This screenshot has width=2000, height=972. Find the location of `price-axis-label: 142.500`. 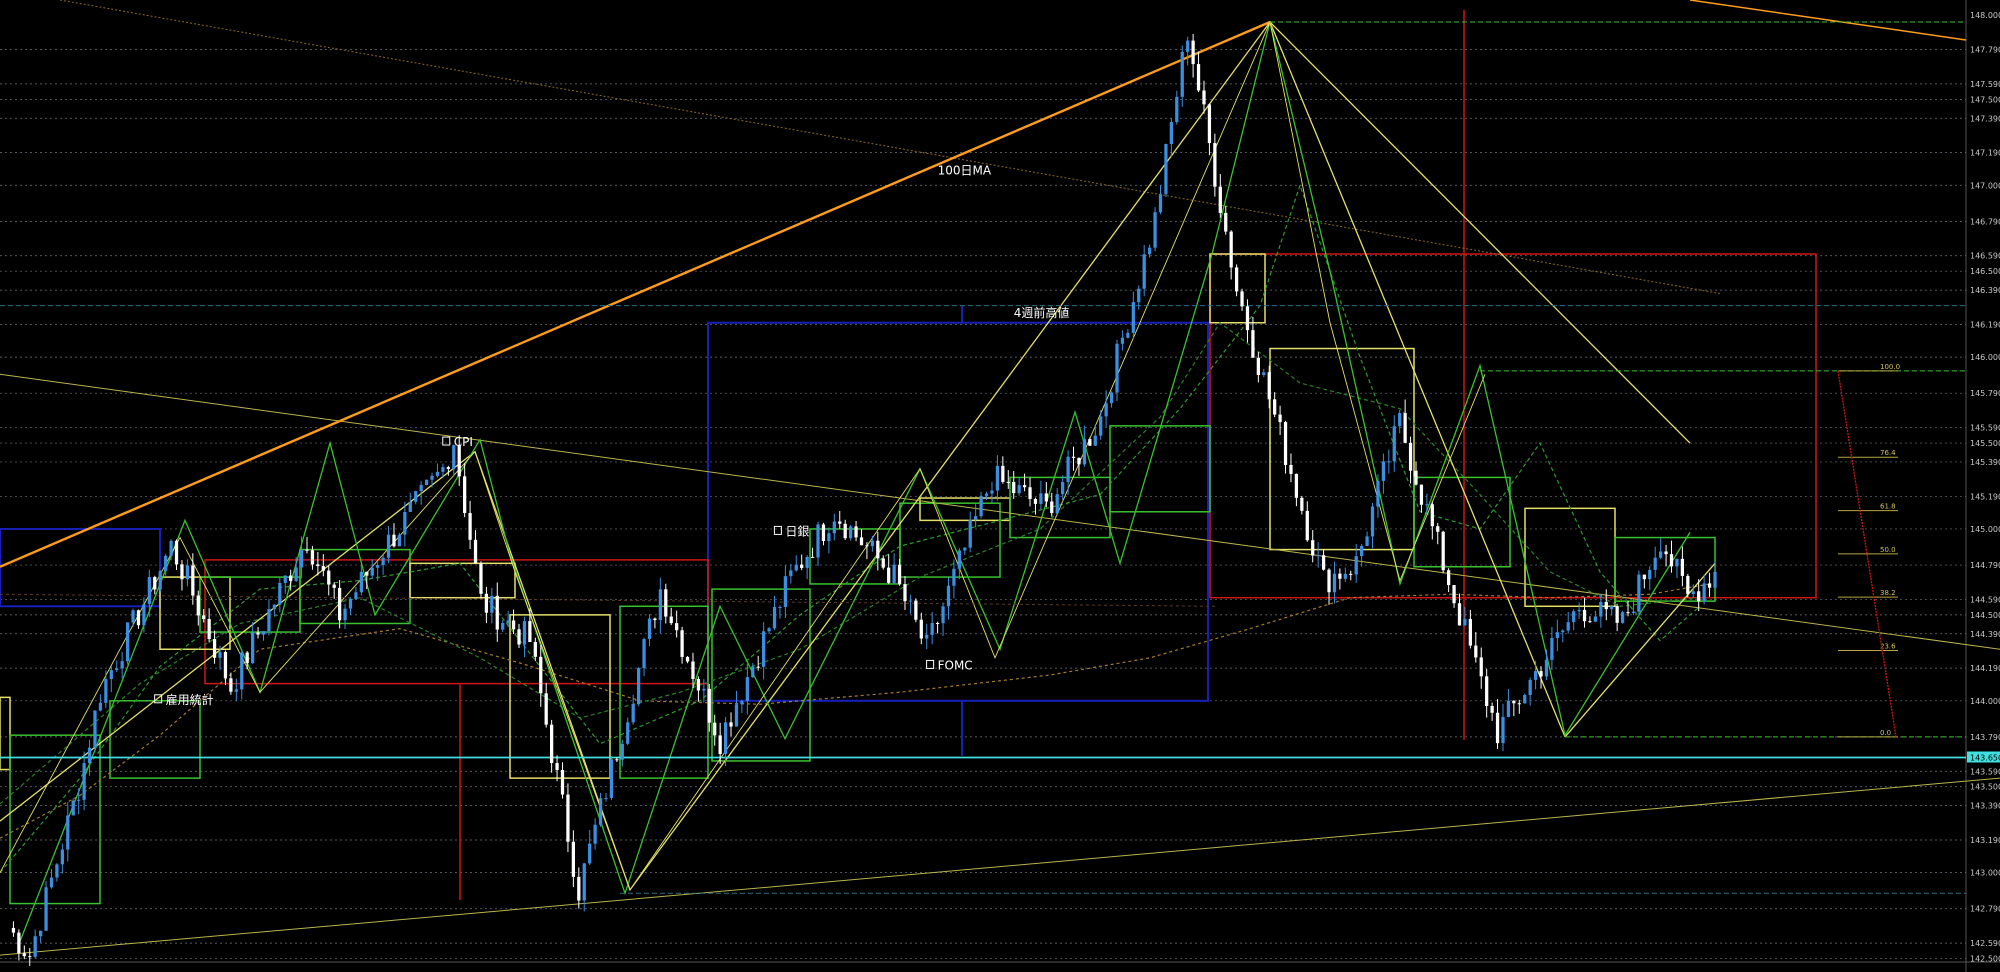

price-axis-label: 142.500 is located at coordinates (1985, 959).